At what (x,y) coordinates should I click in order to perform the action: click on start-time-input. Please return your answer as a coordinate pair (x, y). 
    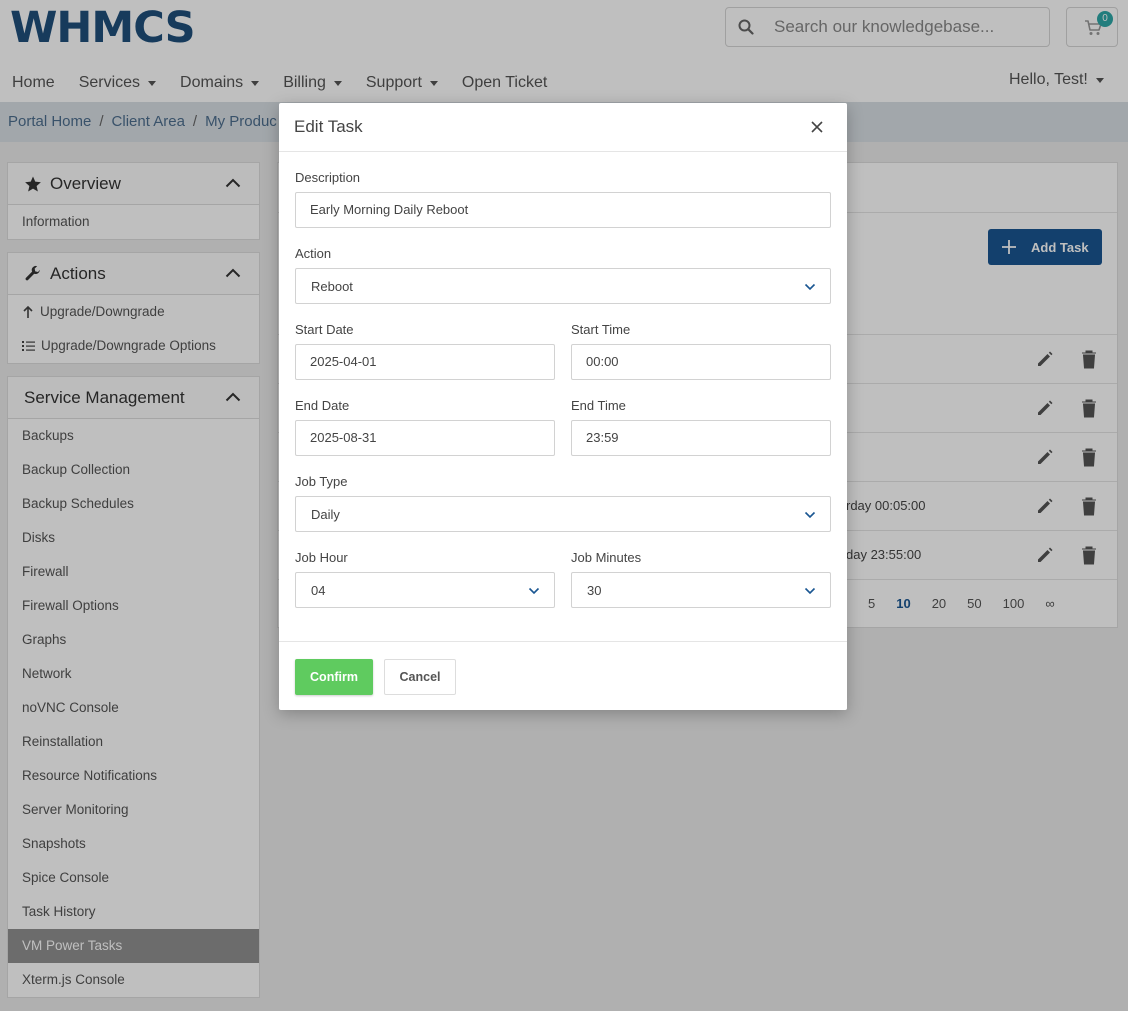
    Looking at the image, I should click on (689, 361).